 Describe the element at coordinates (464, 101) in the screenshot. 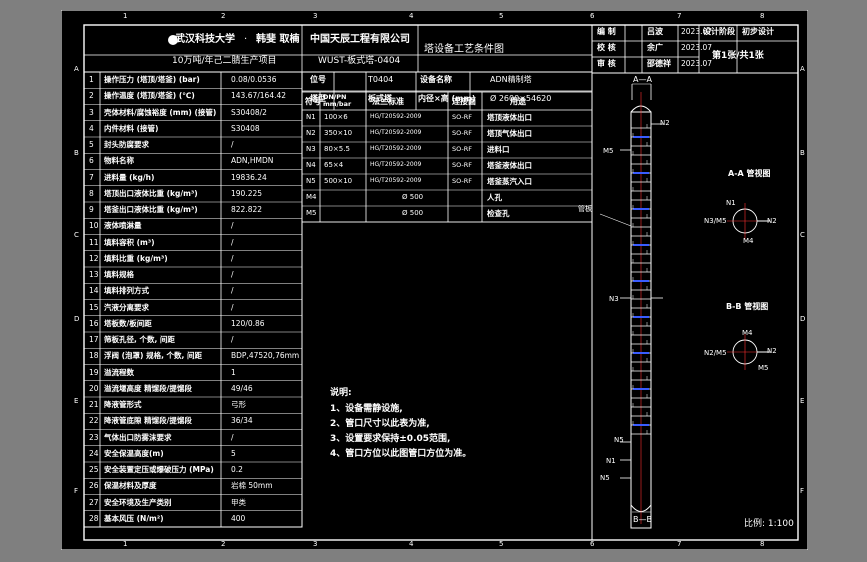

I see `nozzle-header: 连接面` at that location.